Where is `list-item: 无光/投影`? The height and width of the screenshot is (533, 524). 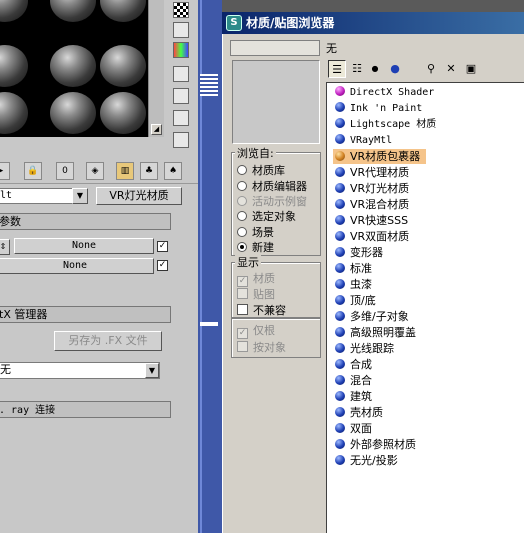 list-item: 无光/投影 is located at coordinates (366, 460).